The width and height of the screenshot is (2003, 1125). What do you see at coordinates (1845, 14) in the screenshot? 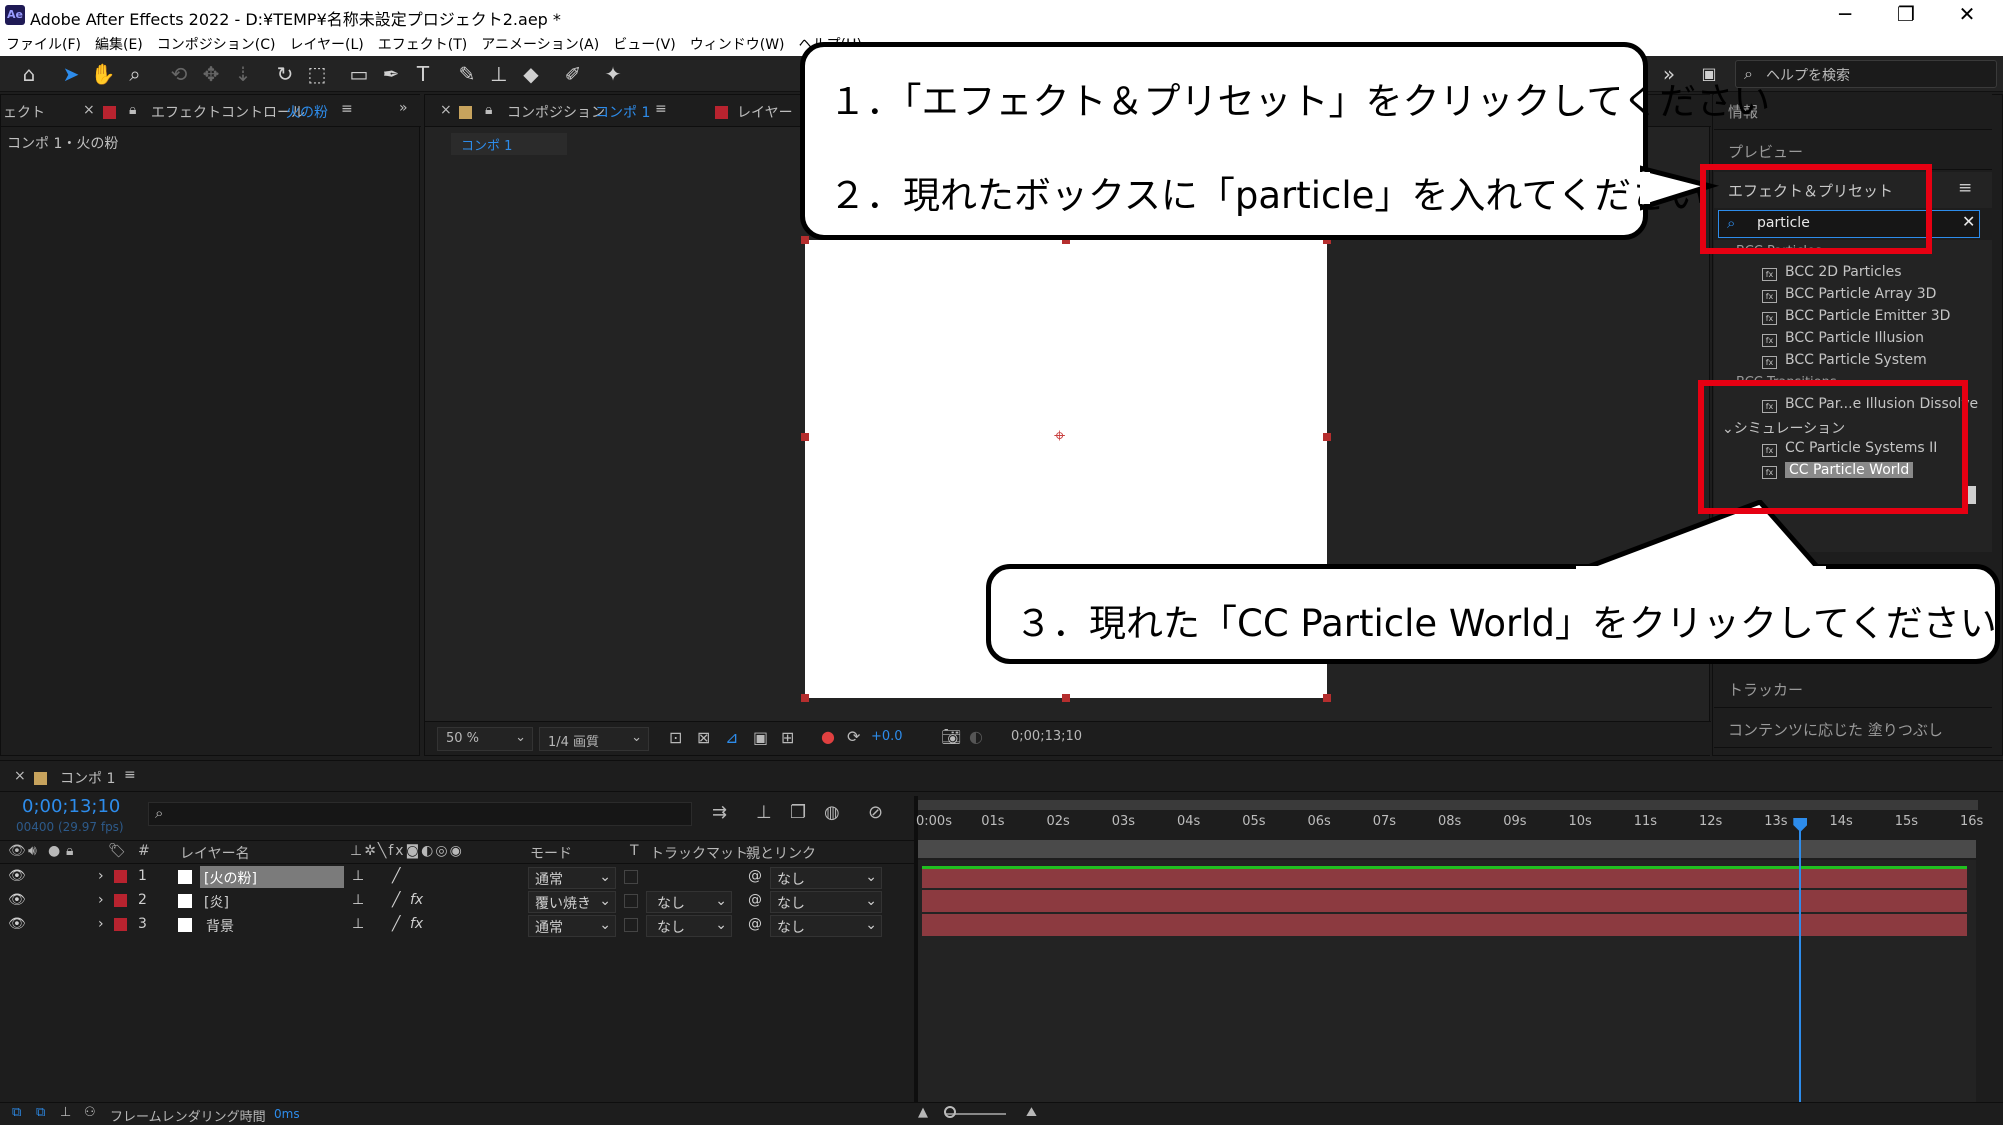
I see `minimize-button: ─` at bounding box center [1845, 14].